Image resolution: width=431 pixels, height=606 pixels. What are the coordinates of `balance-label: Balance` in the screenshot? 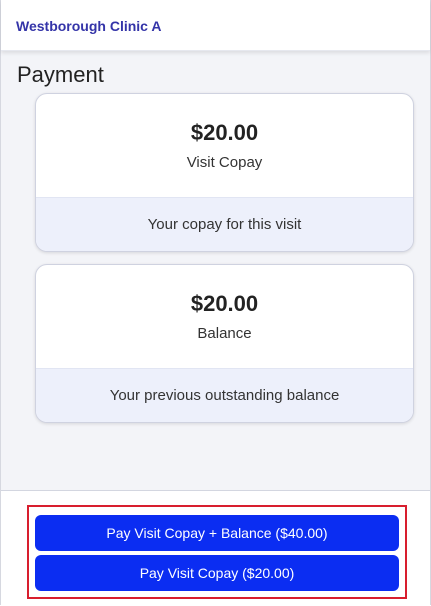 It's located at (224, 333).